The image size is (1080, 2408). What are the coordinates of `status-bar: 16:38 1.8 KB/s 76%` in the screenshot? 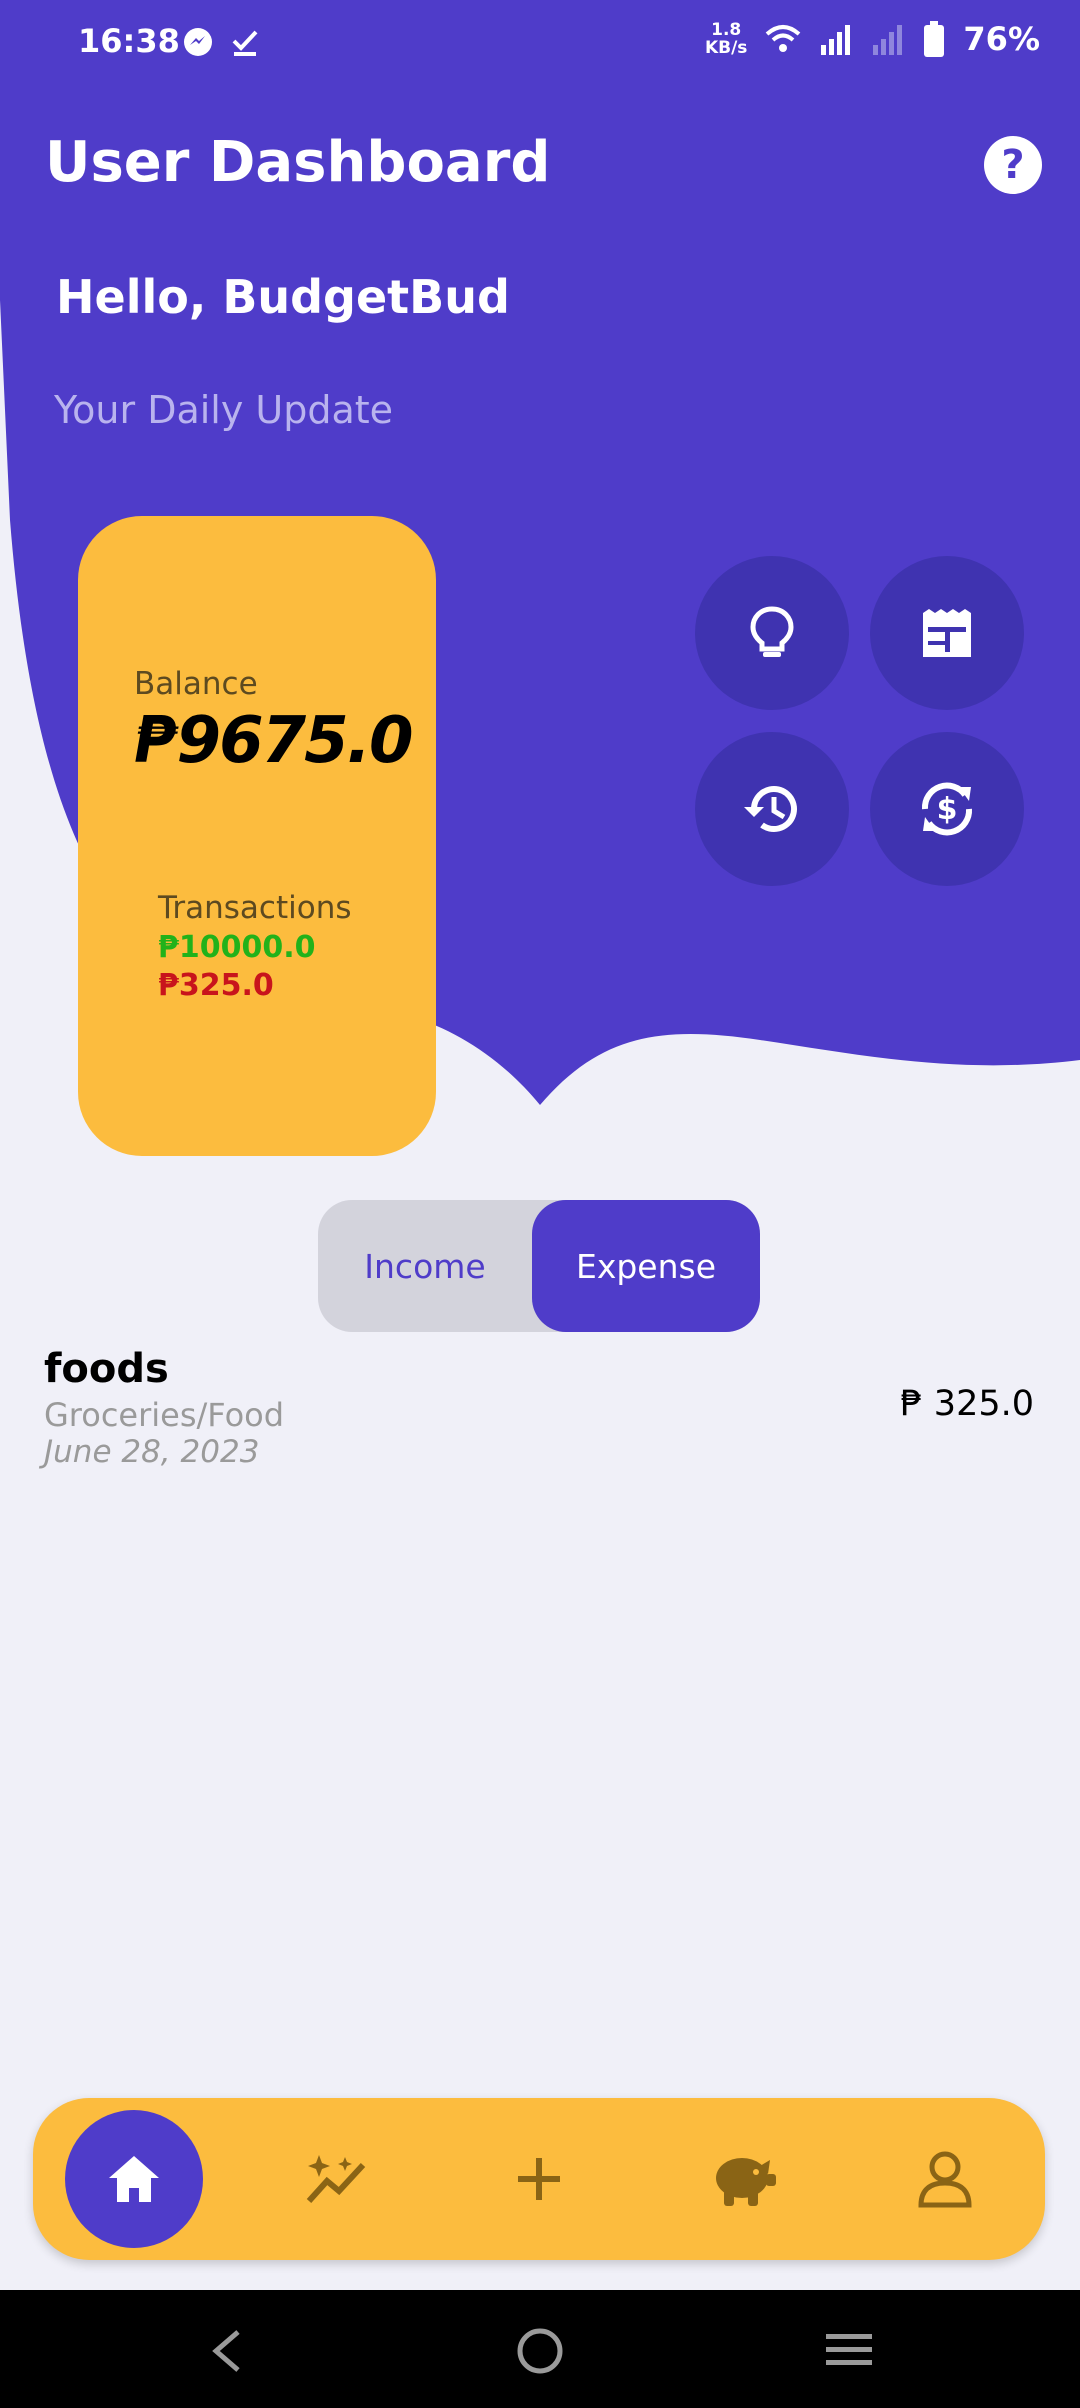 It's located at (540, 45).